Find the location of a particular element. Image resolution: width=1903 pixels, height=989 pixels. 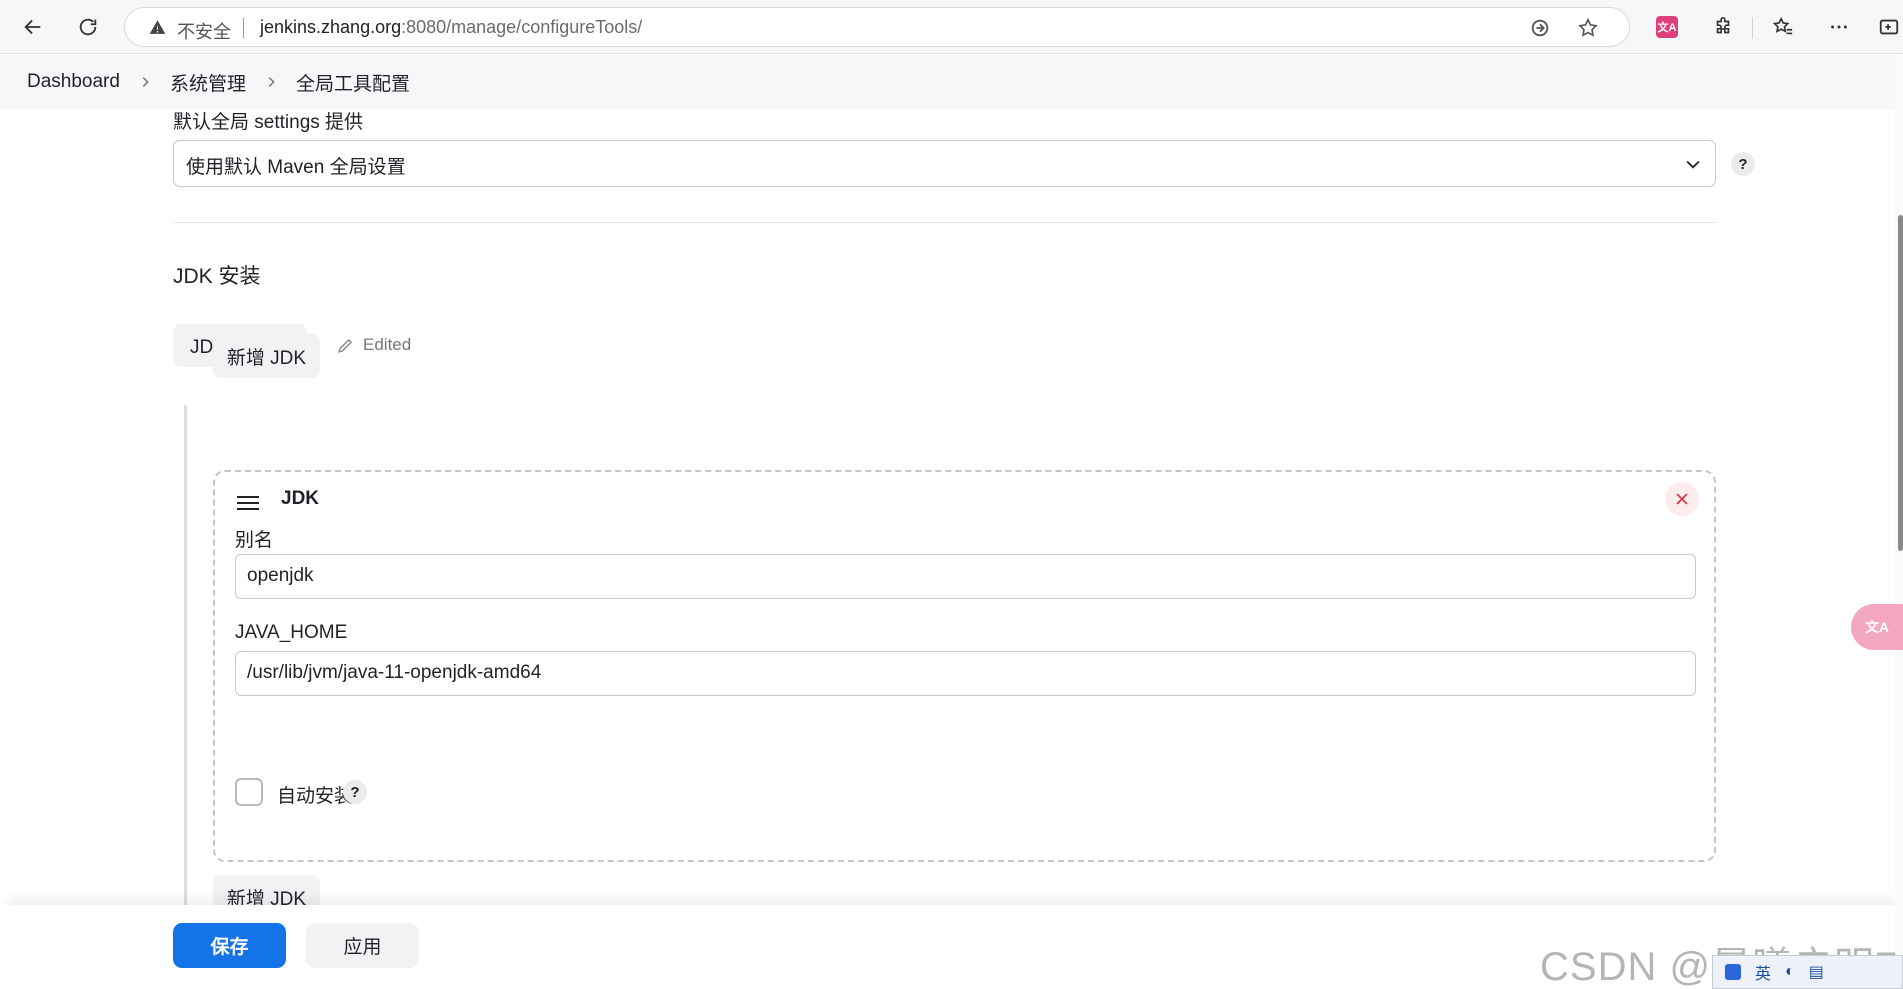

maven-settings-select: 使用默认 Maven 全局设置 is located at coordinates (944, 163).